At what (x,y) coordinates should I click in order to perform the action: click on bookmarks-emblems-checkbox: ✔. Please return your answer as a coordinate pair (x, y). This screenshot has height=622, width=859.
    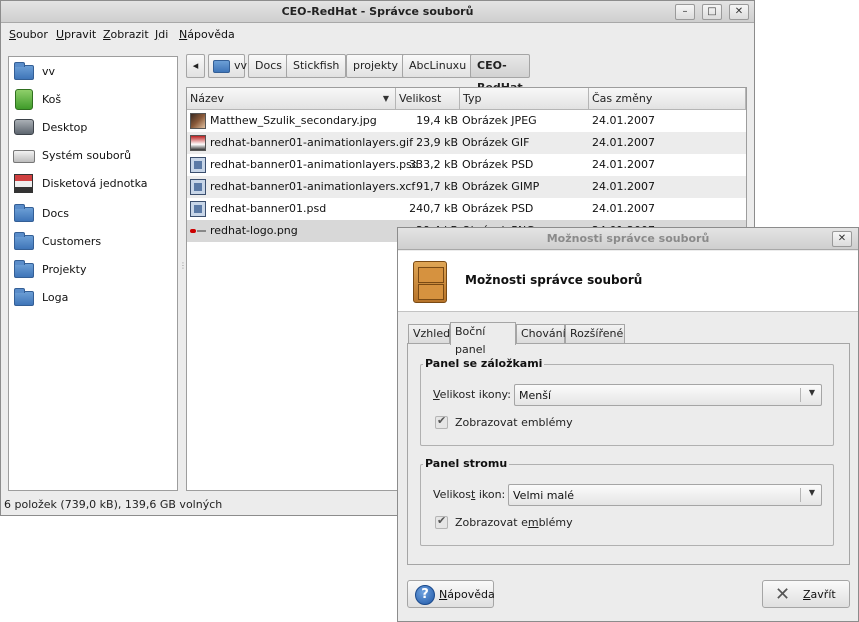
    Looking at the image, I should click on (441, 421).